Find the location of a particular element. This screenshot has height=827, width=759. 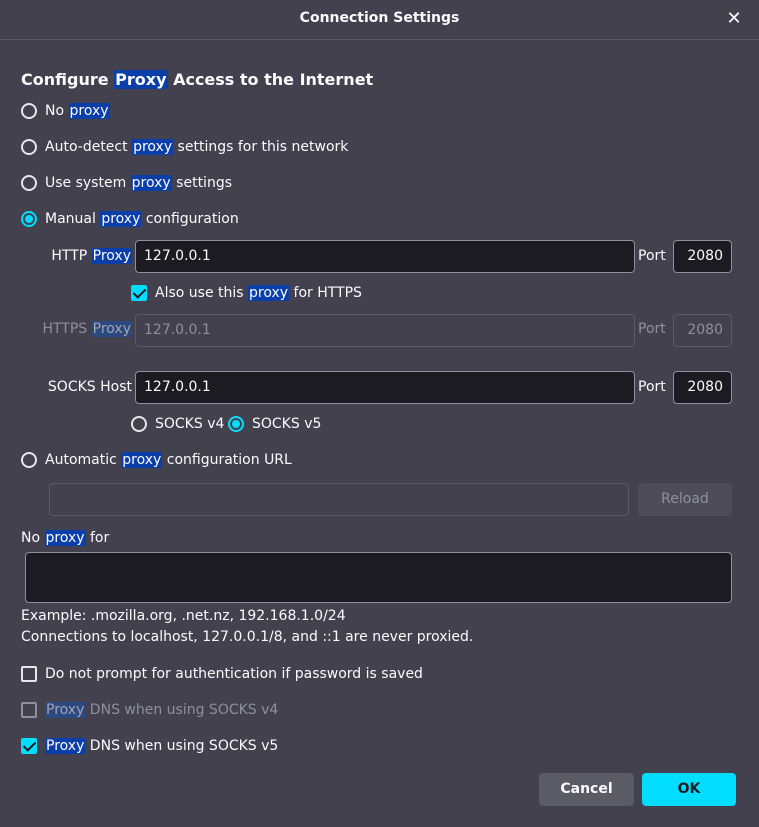

https-proxy-label: HTTPS Proxy is located at coordinates (87, 329).